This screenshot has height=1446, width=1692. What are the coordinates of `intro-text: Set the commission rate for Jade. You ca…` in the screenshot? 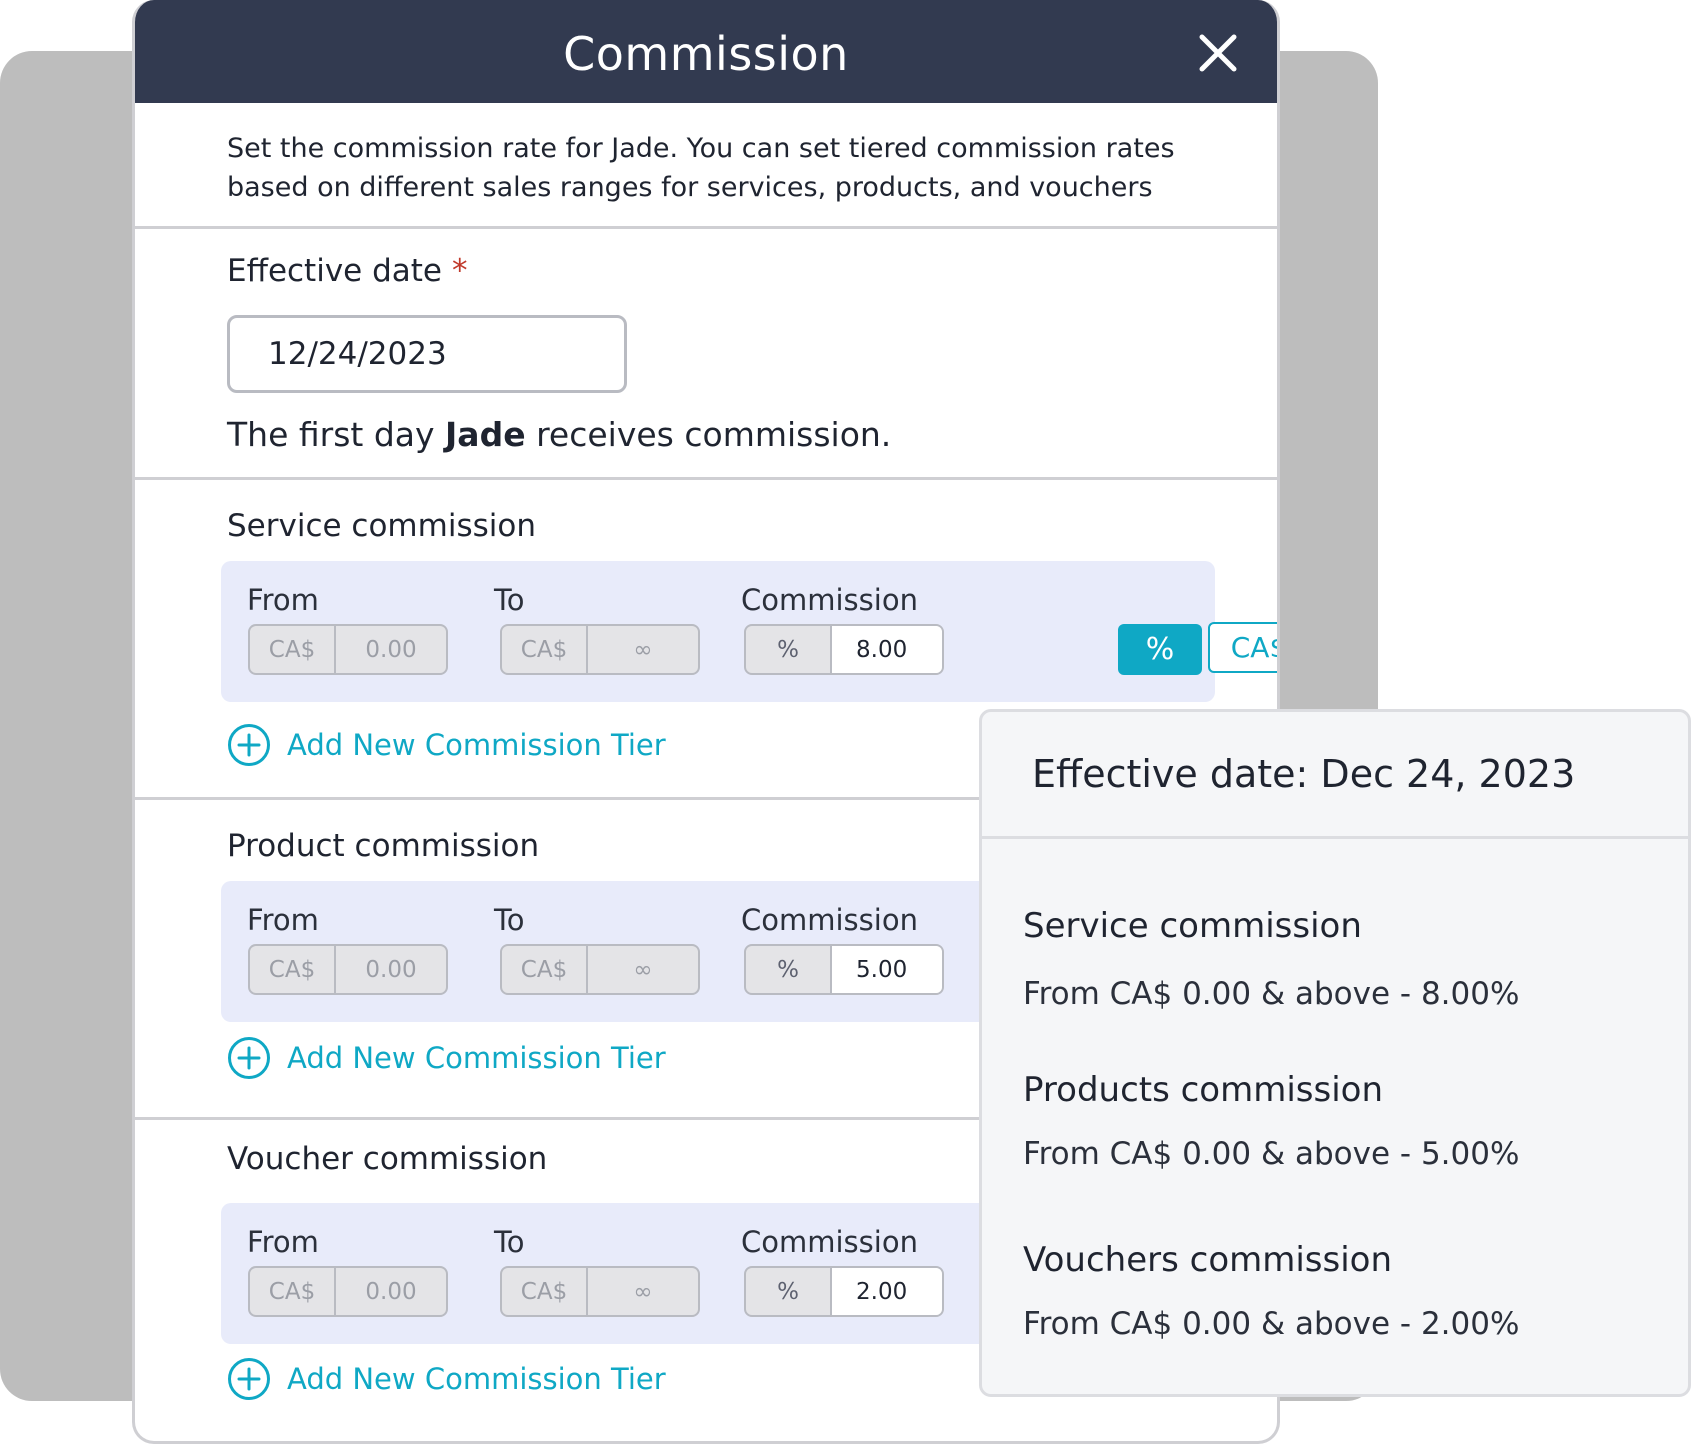 It's located at (701, 168).